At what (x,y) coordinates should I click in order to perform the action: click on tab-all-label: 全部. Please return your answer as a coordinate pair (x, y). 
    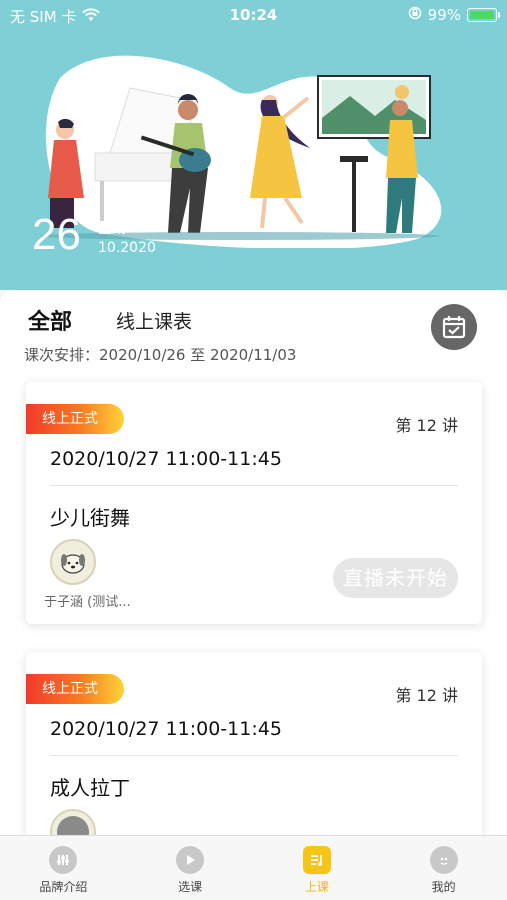
    Looking at the image, I should click on (50, 322).